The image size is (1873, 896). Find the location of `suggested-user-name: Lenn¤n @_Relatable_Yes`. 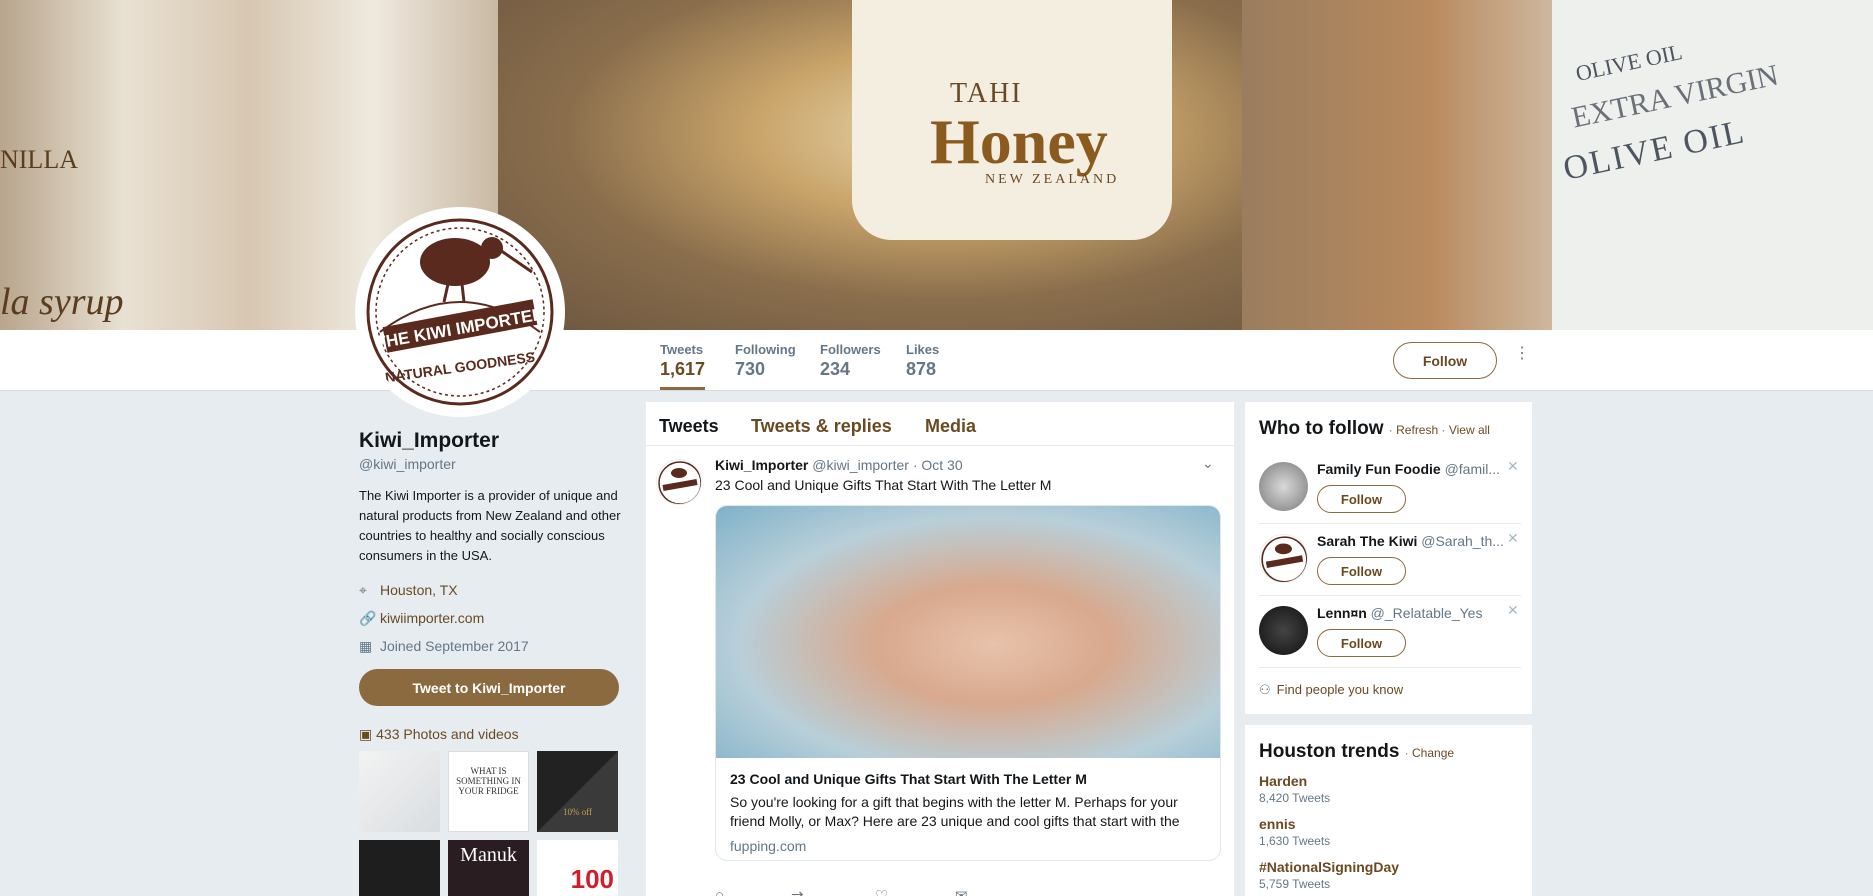

suggested-user-name: Lenn¤n @_Relatable_Yes is located at coordinates (1412, 613).